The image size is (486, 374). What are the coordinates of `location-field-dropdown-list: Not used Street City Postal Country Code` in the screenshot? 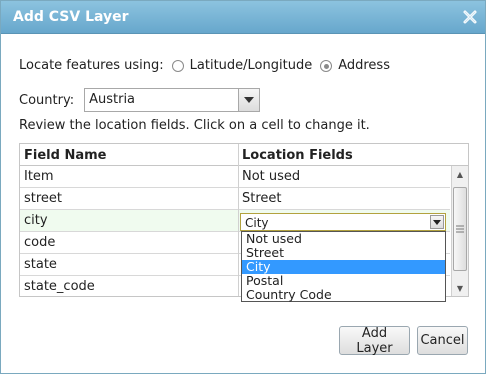 It's located at (343, 266).